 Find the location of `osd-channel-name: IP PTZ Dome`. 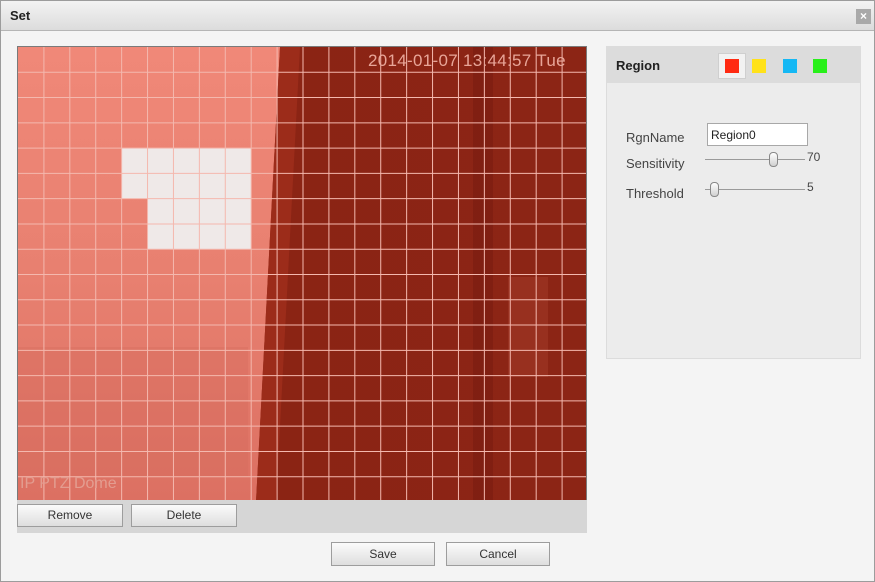

osd-channel-name: IP PTZ Dome is located at coordinates (68, 483).